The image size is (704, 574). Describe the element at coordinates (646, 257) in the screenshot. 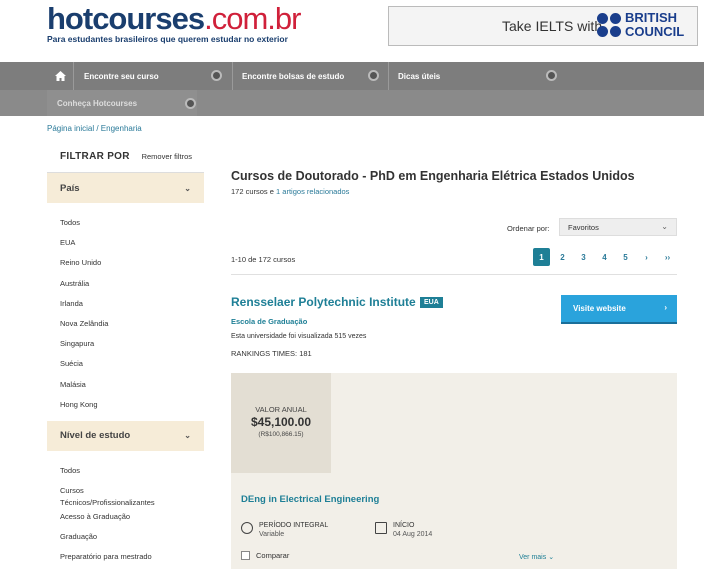

I see `page-button: ›` at that location.